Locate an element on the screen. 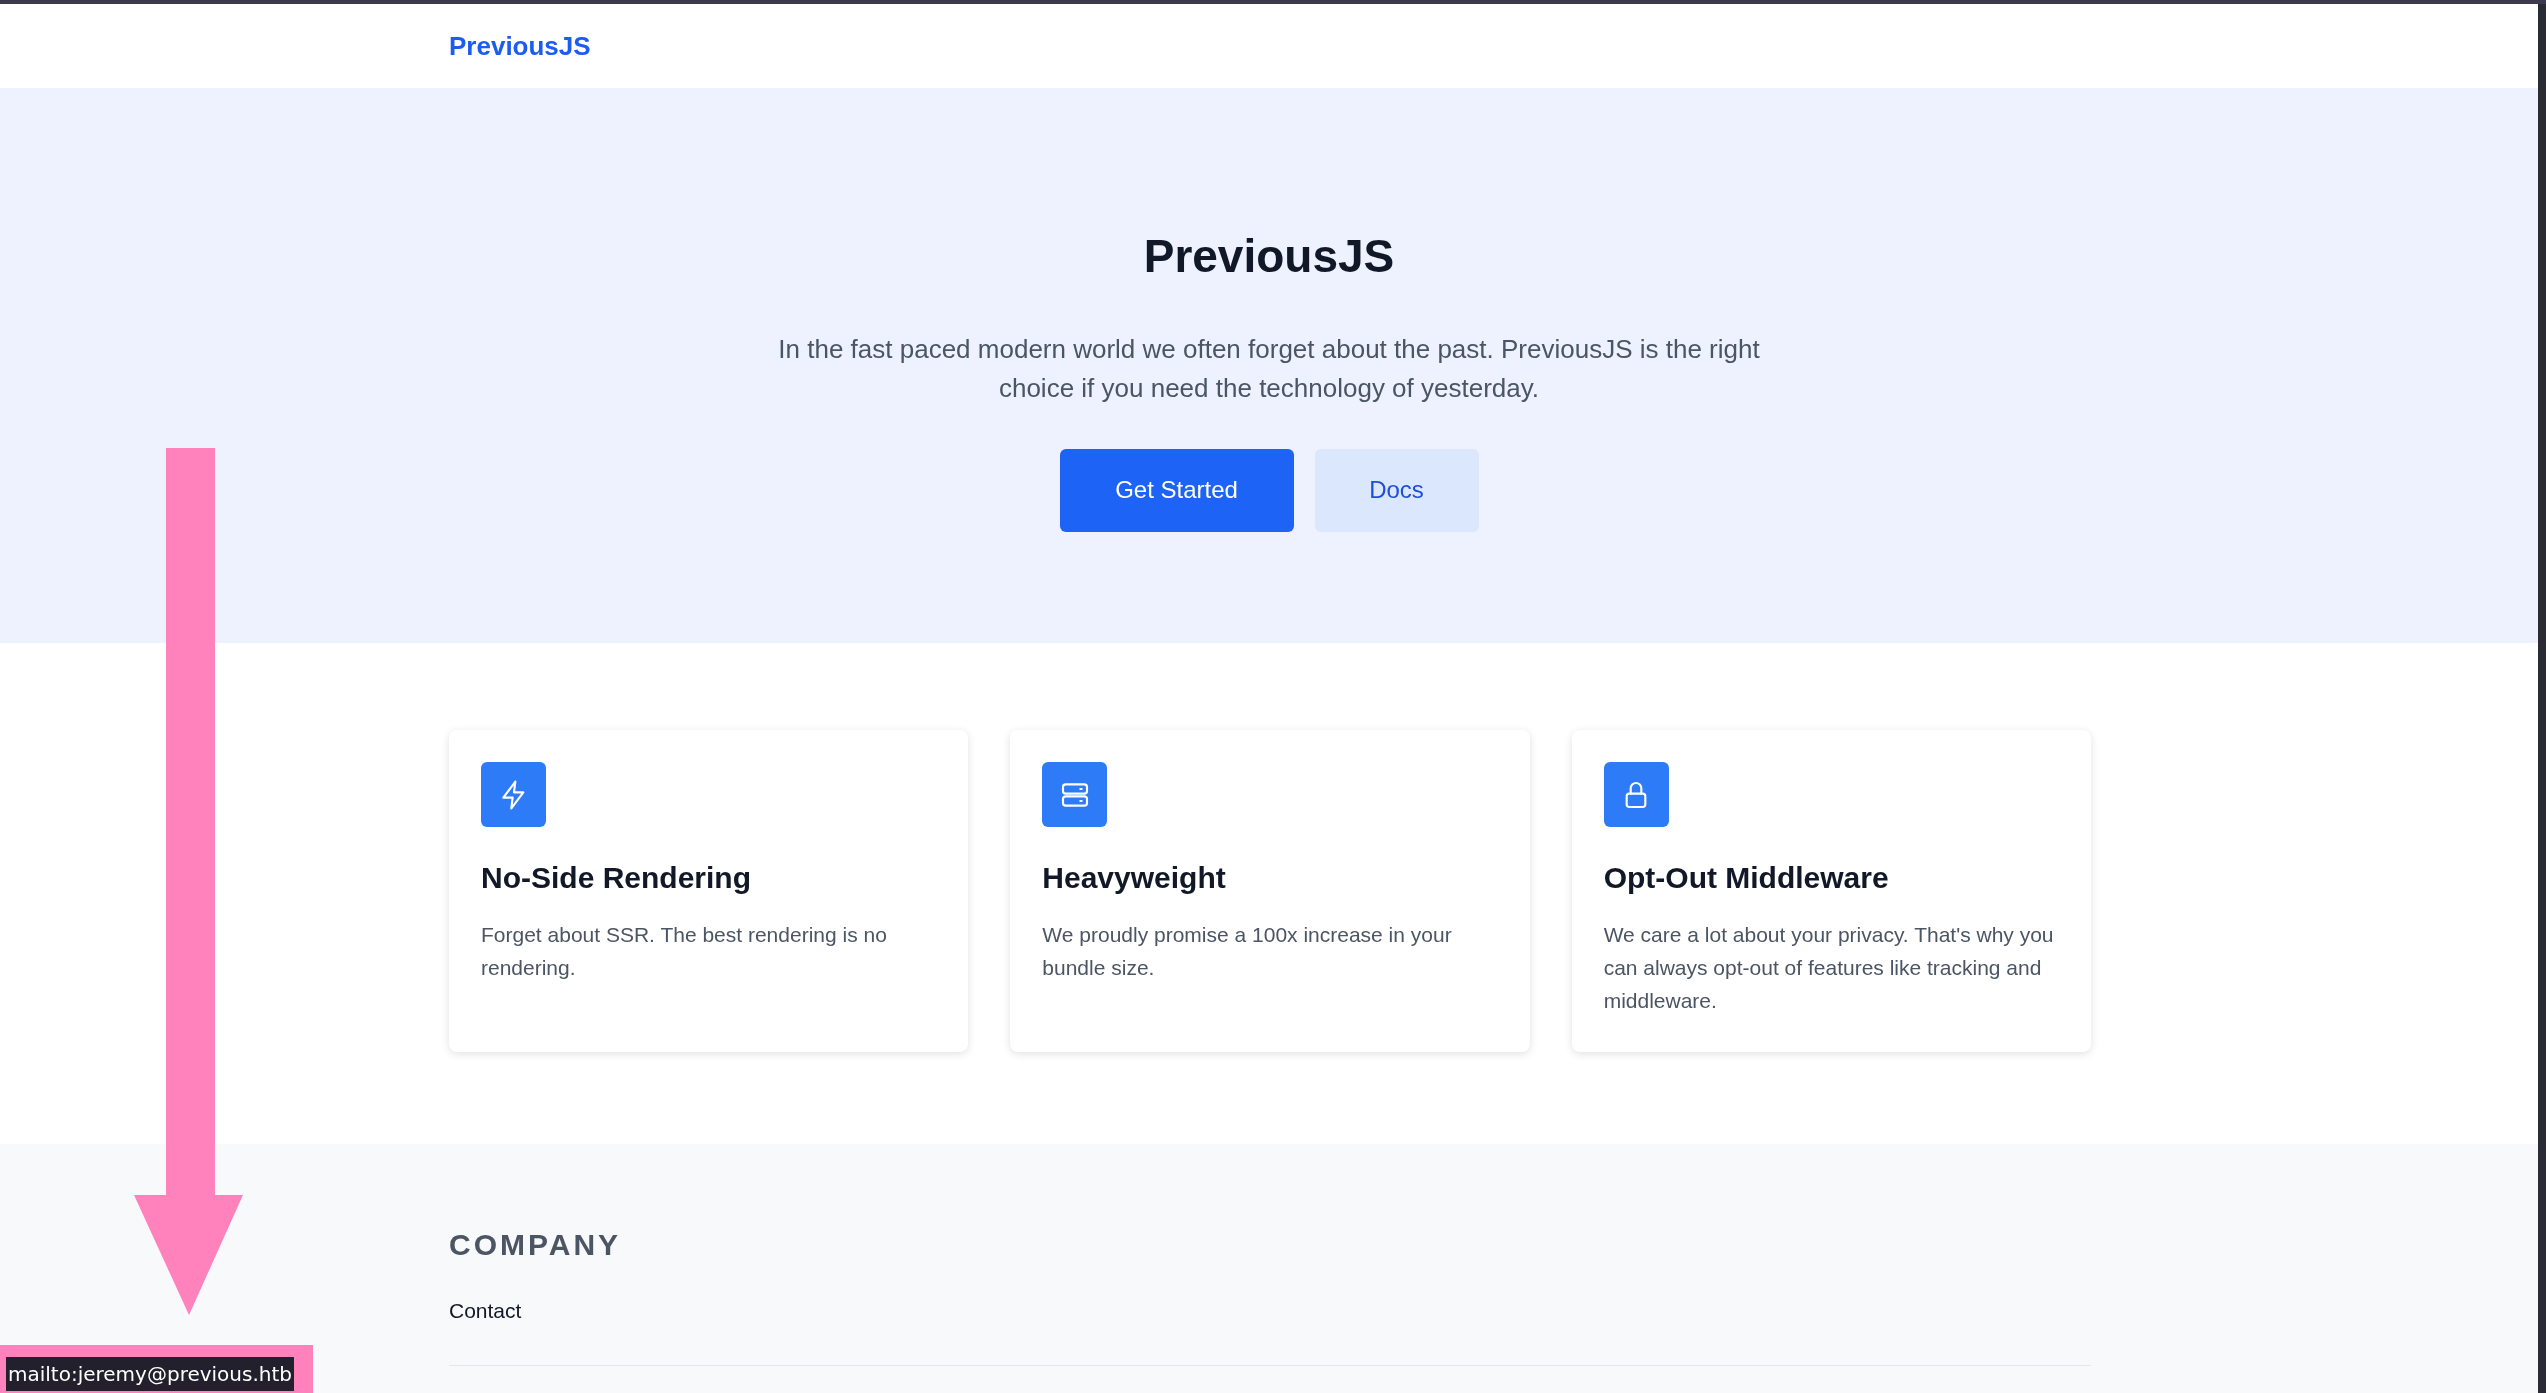  feature-title: Heavyweight is located at coordinates (1134, 878).